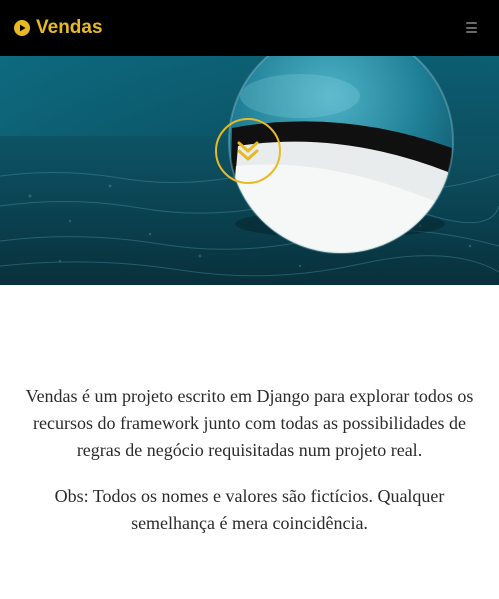 The image size is (499, 599). What do you see at coordinates (22, 28) in the screenshot?
I see `play-circle-icon` at bounding box center [22, 28].